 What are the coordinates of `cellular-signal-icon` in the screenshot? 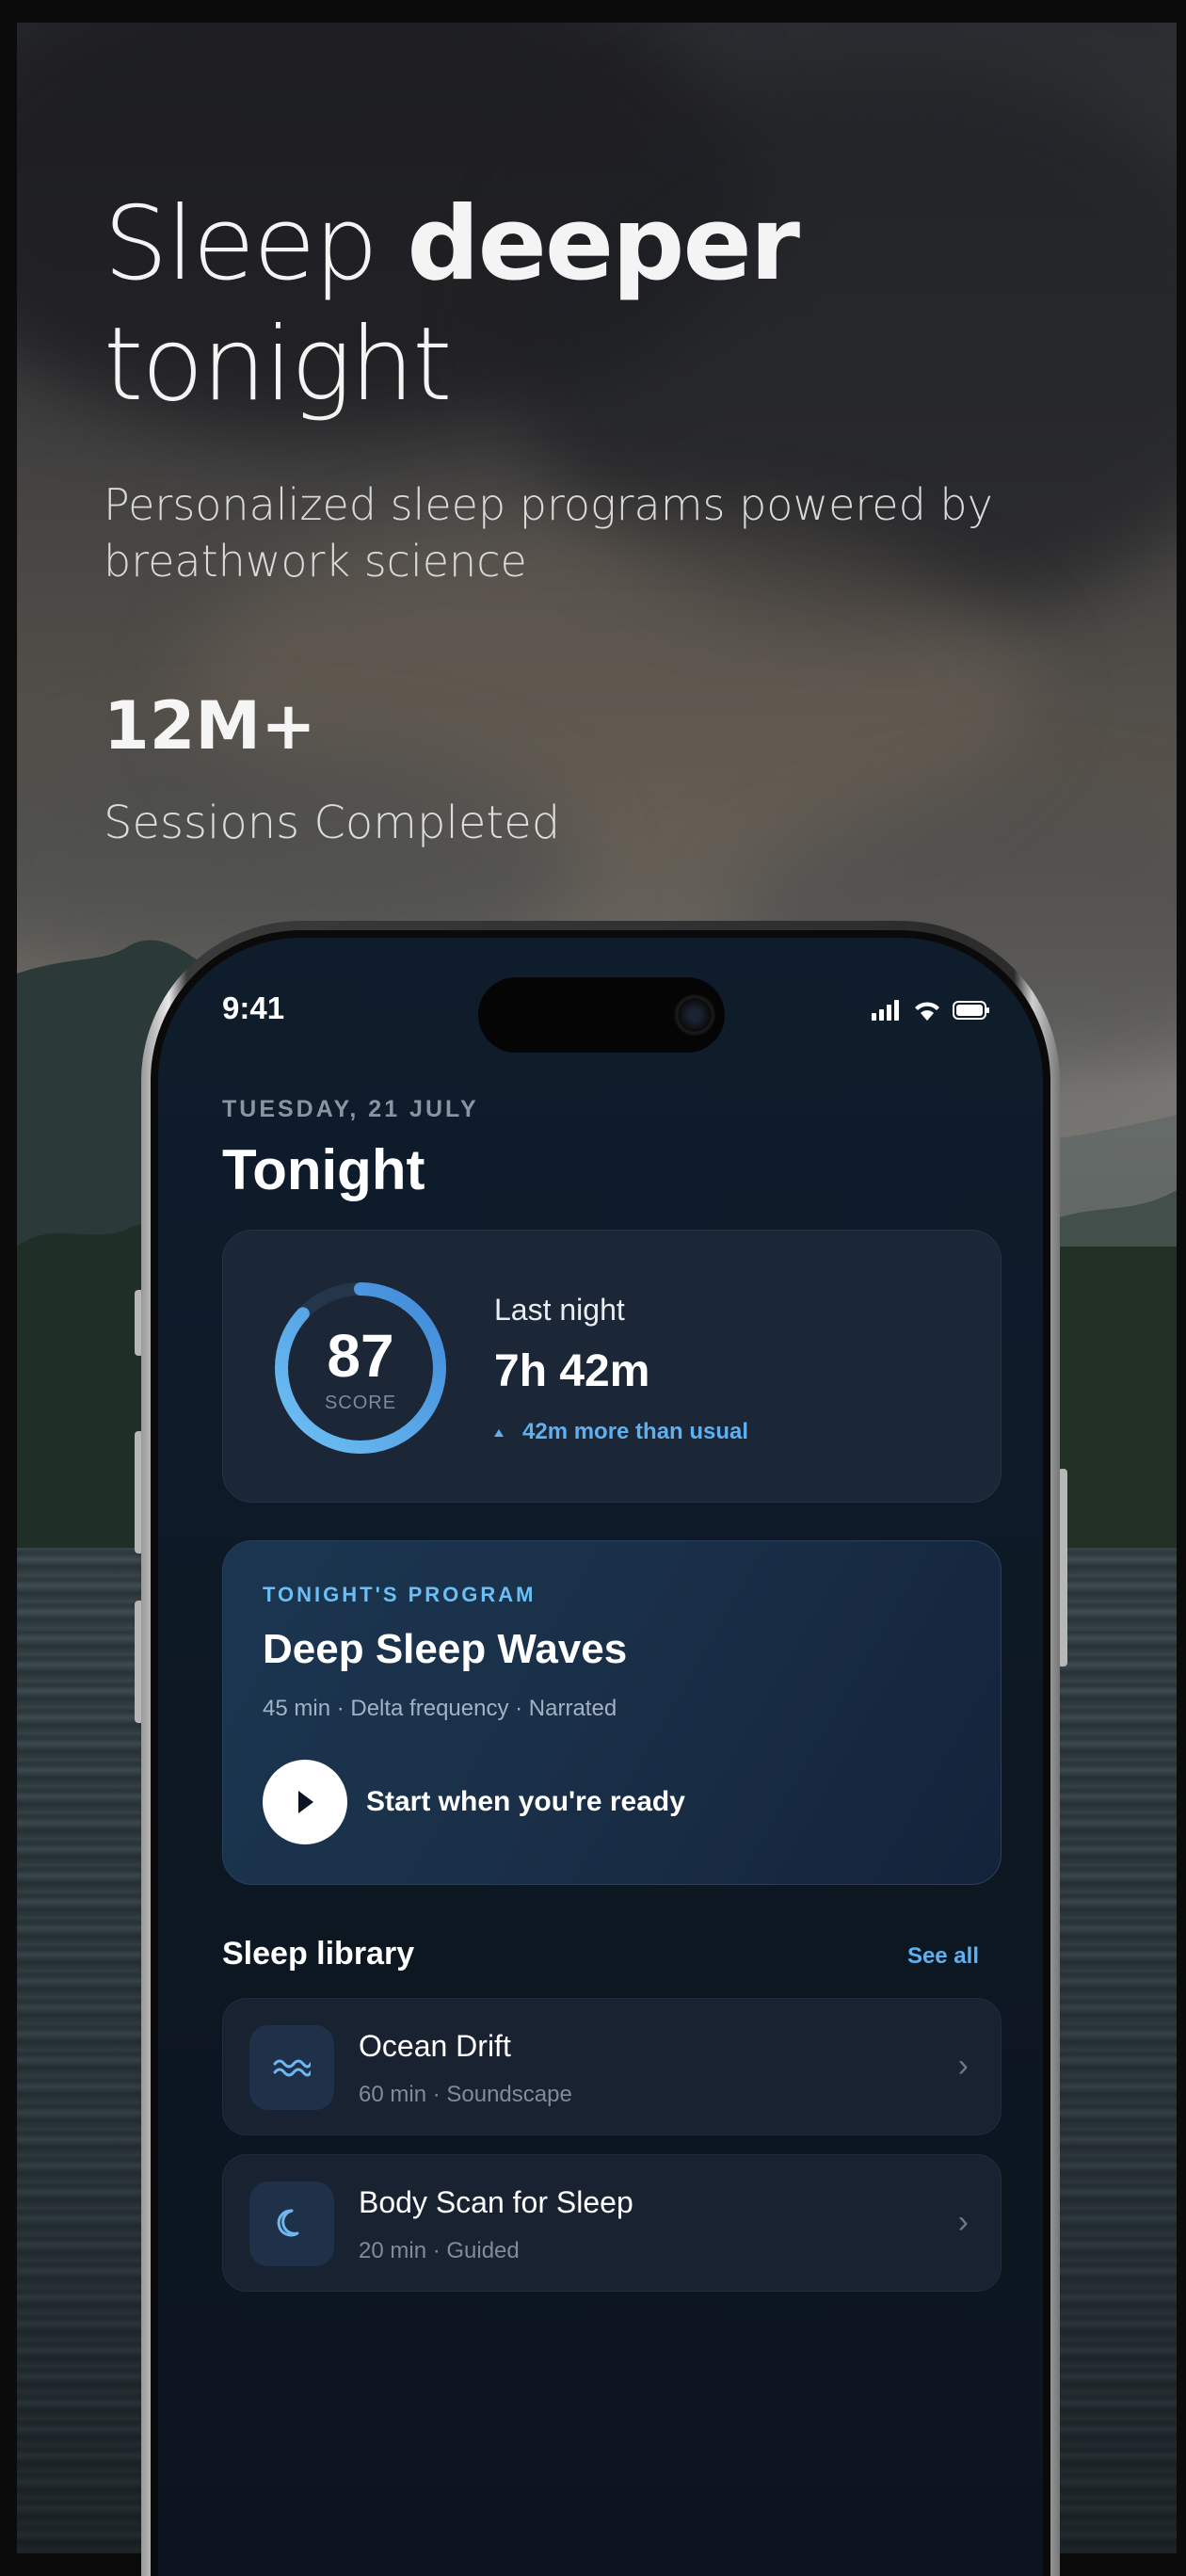 It's located at (885, 1010).